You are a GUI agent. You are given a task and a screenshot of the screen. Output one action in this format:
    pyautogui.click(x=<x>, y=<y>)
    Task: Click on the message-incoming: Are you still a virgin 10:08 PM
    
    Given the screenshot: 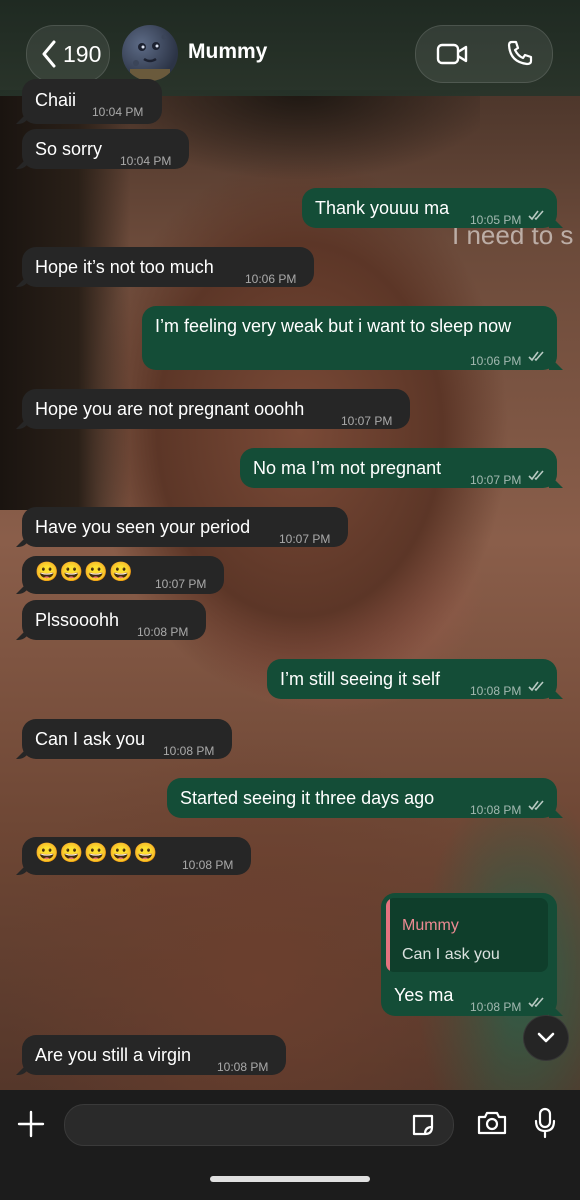 What is the action you would take?
    pyautogui.click(x=154, y=1055)
    